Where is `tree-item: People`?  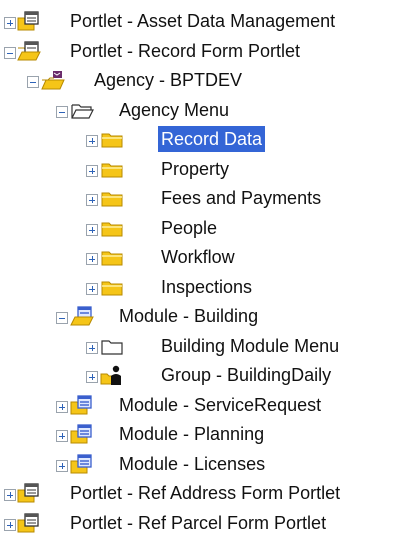 tree-item: People is located at coordinates (207, 229).